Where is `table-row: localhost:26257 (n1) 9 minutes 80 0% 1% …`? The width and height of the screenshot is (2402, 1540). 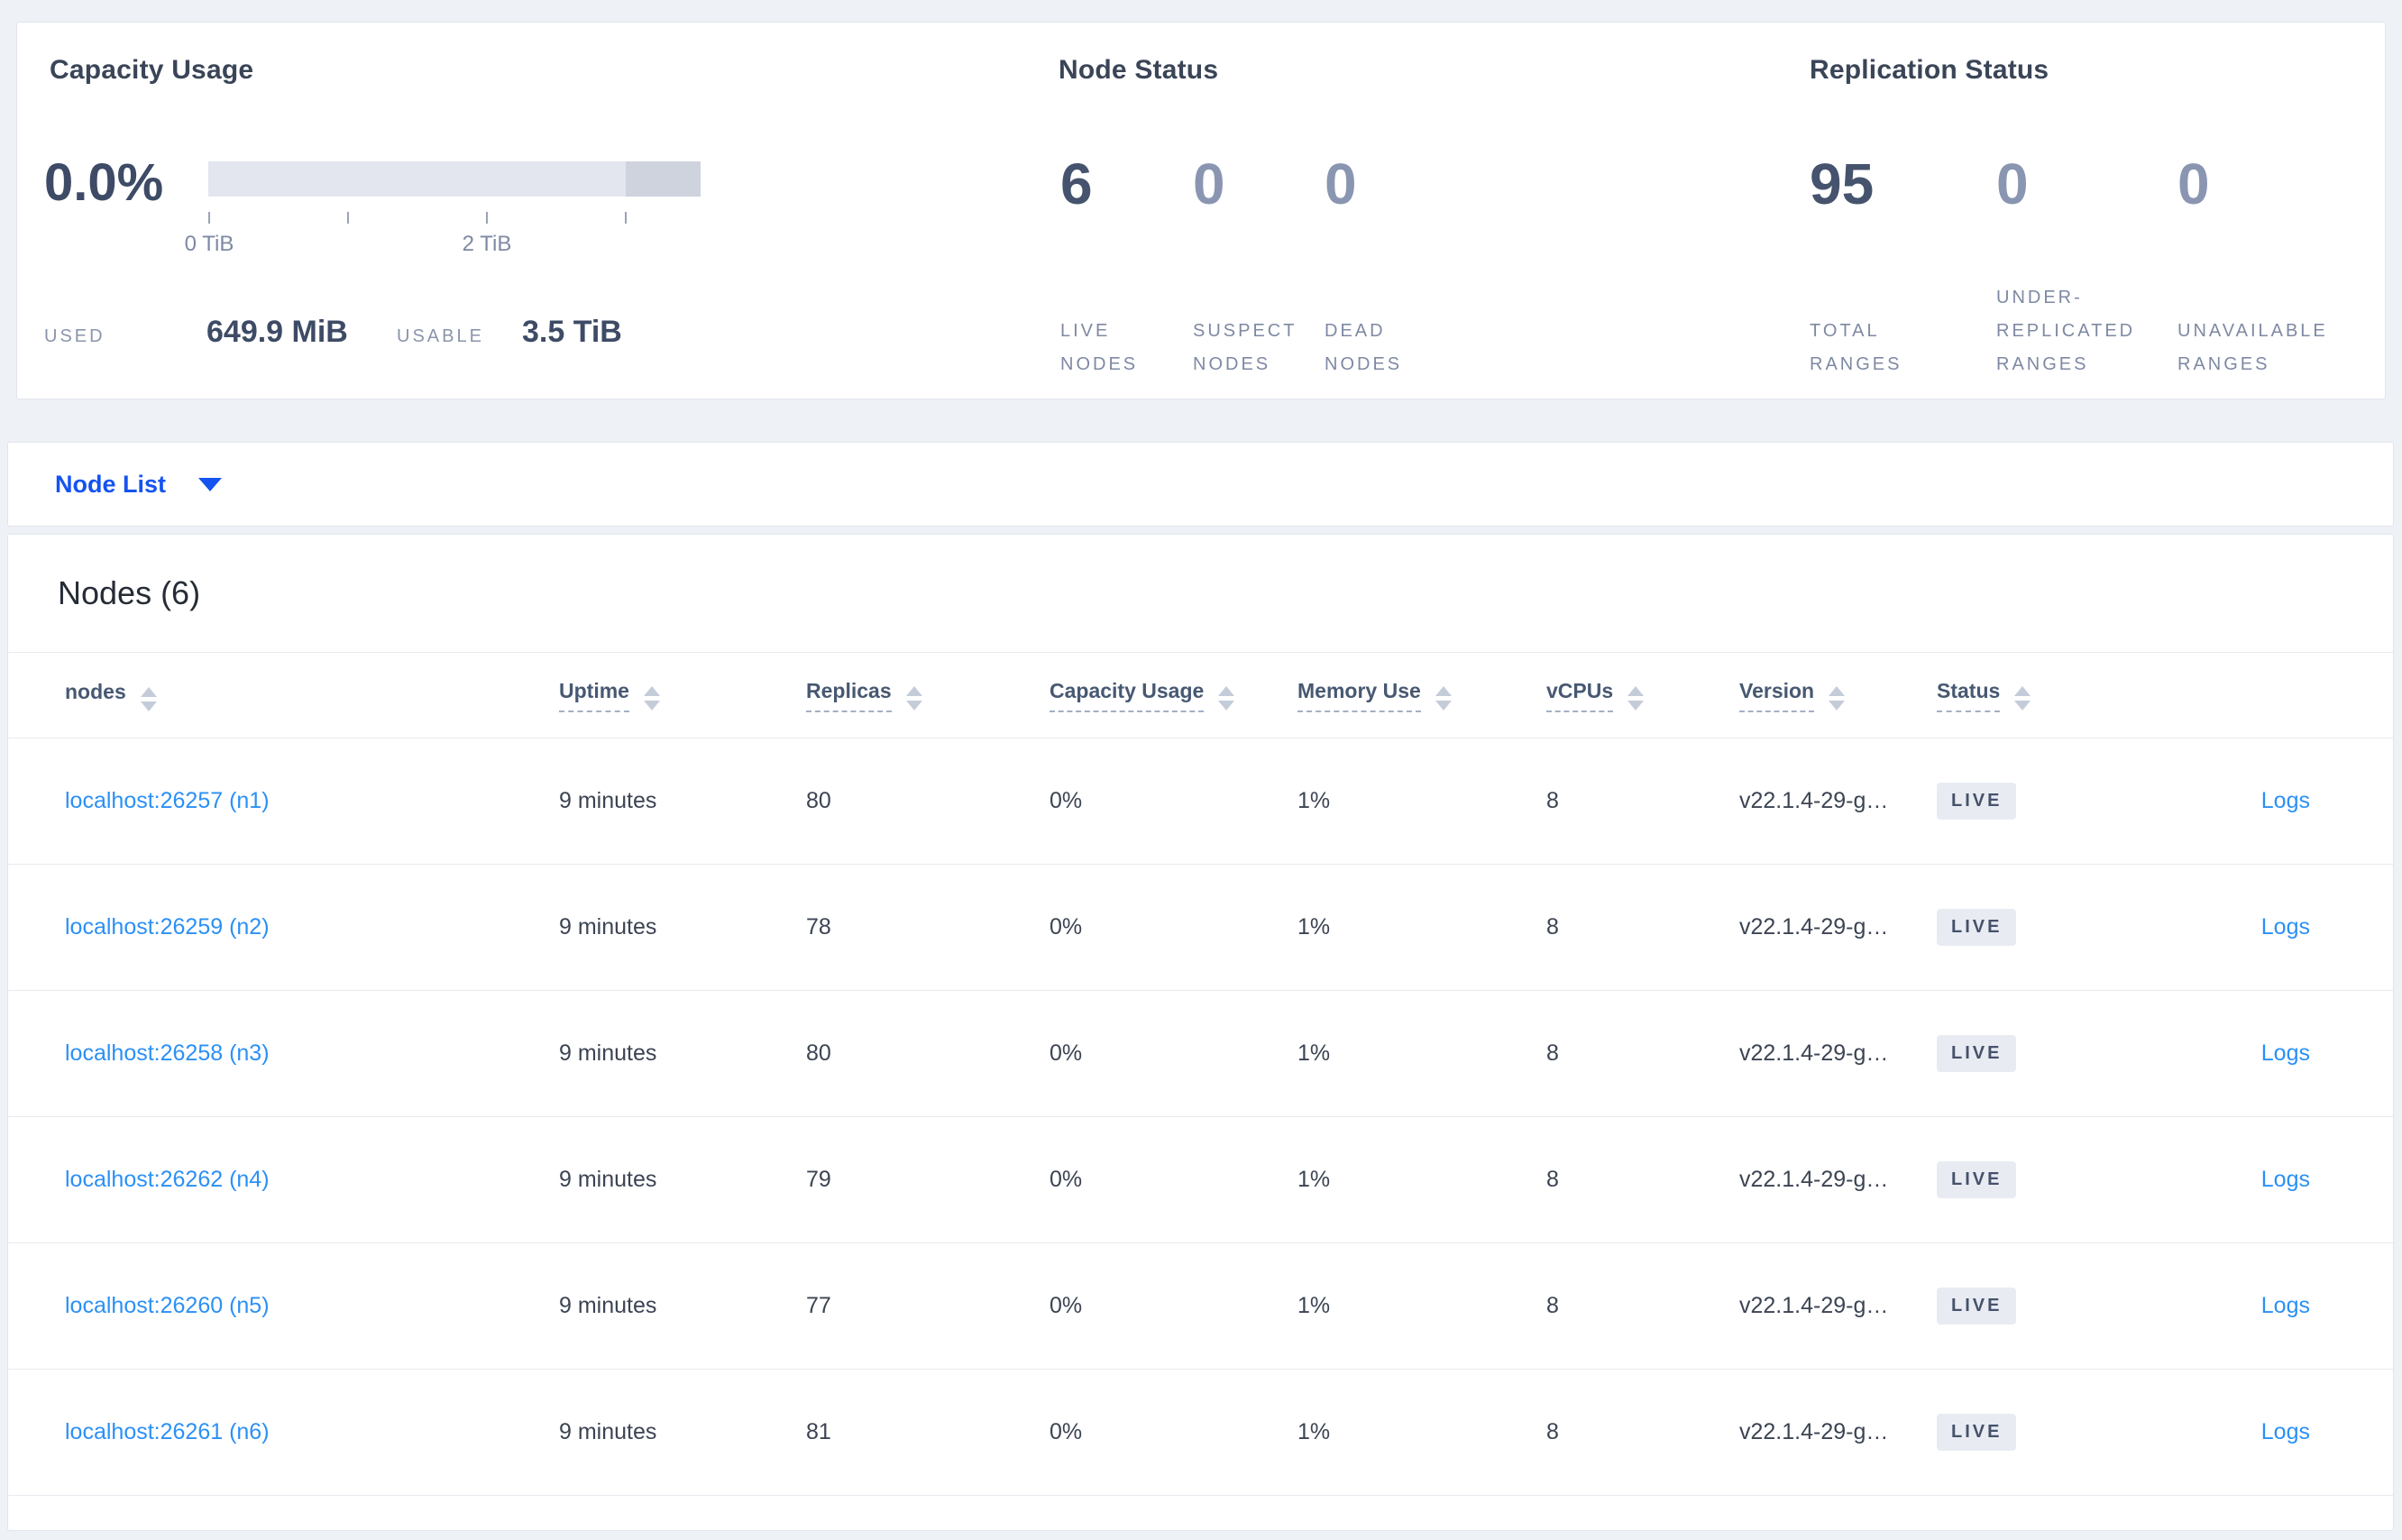 table-row: localhost:26257 (n1) 9 minutes 80 0% 1% … is located at coordinates (1200, 801).